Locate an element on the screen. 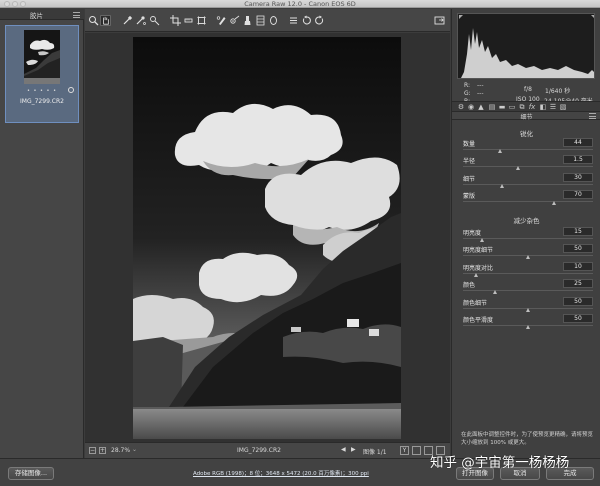 The width and height of the screenshot is (600, 486). tab-effects-icon: fx is located at coordinates (532, 107).